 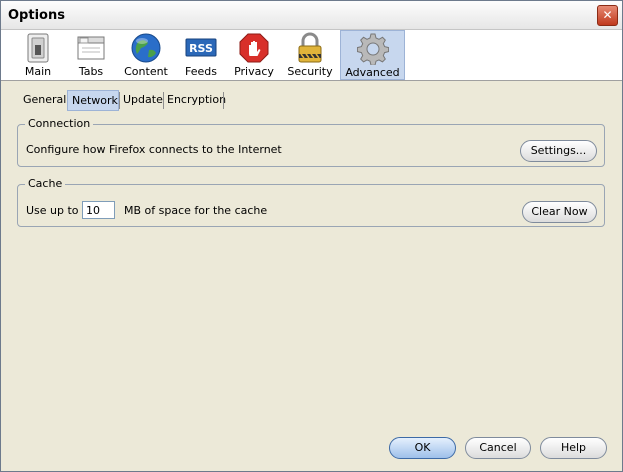 I want to click on close-icon: ✕, so click(x=607, y=15).